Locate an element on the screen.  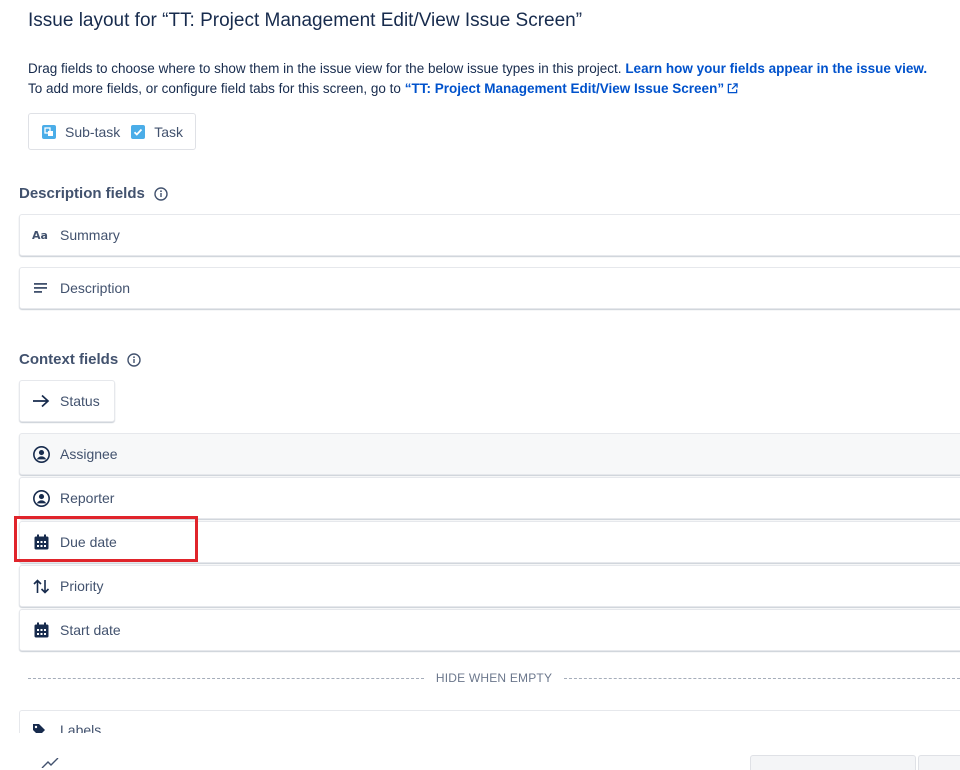
field-assignee: Assignee is located at coordinates (489, 454).